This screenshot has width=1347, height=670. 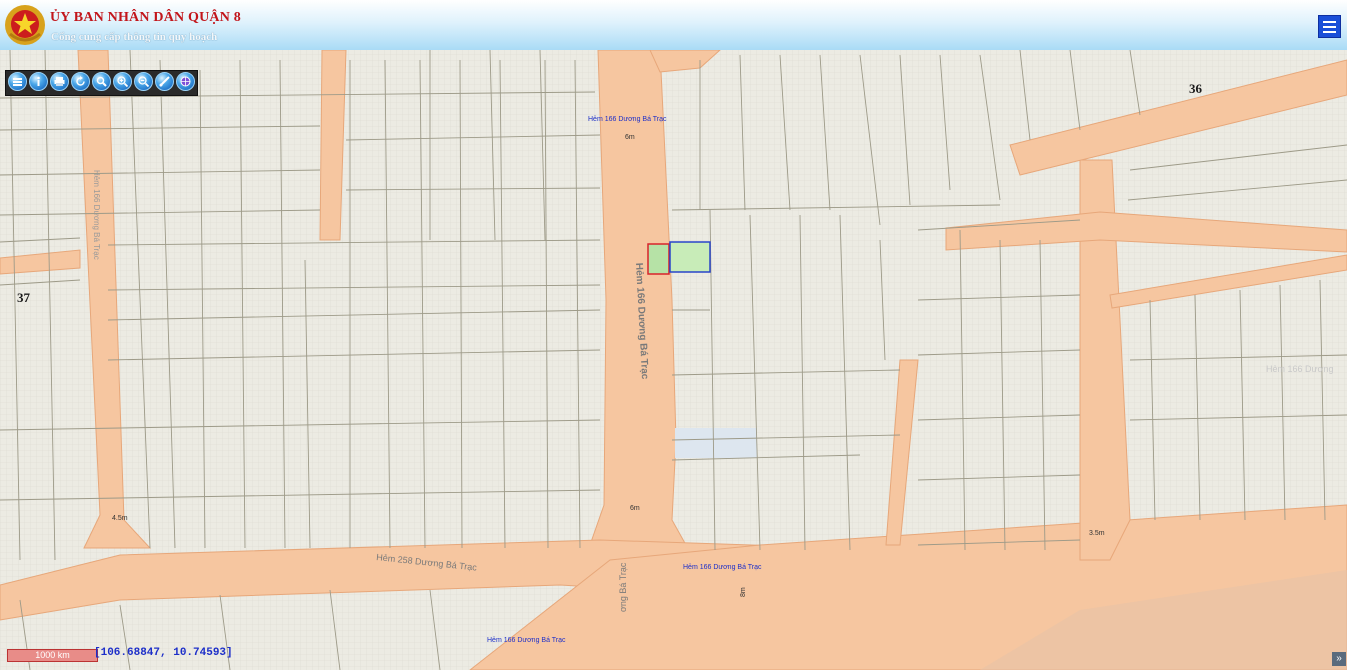 I want to click on refresh-icon, so click(x=80, y=81).